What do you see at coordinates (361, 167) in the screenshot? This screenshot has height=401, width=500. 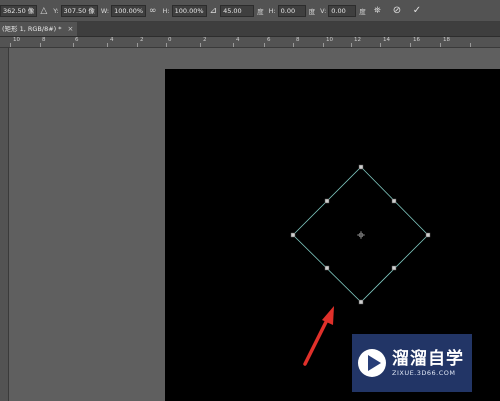 I see `transform-handle-top` at bounding box center [361, 167].